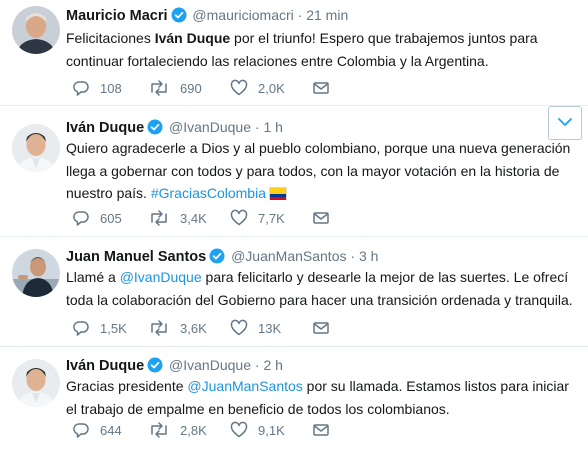 The image size is (588, 449). I want to click on like-button: 9,1K, so click(257, 430).